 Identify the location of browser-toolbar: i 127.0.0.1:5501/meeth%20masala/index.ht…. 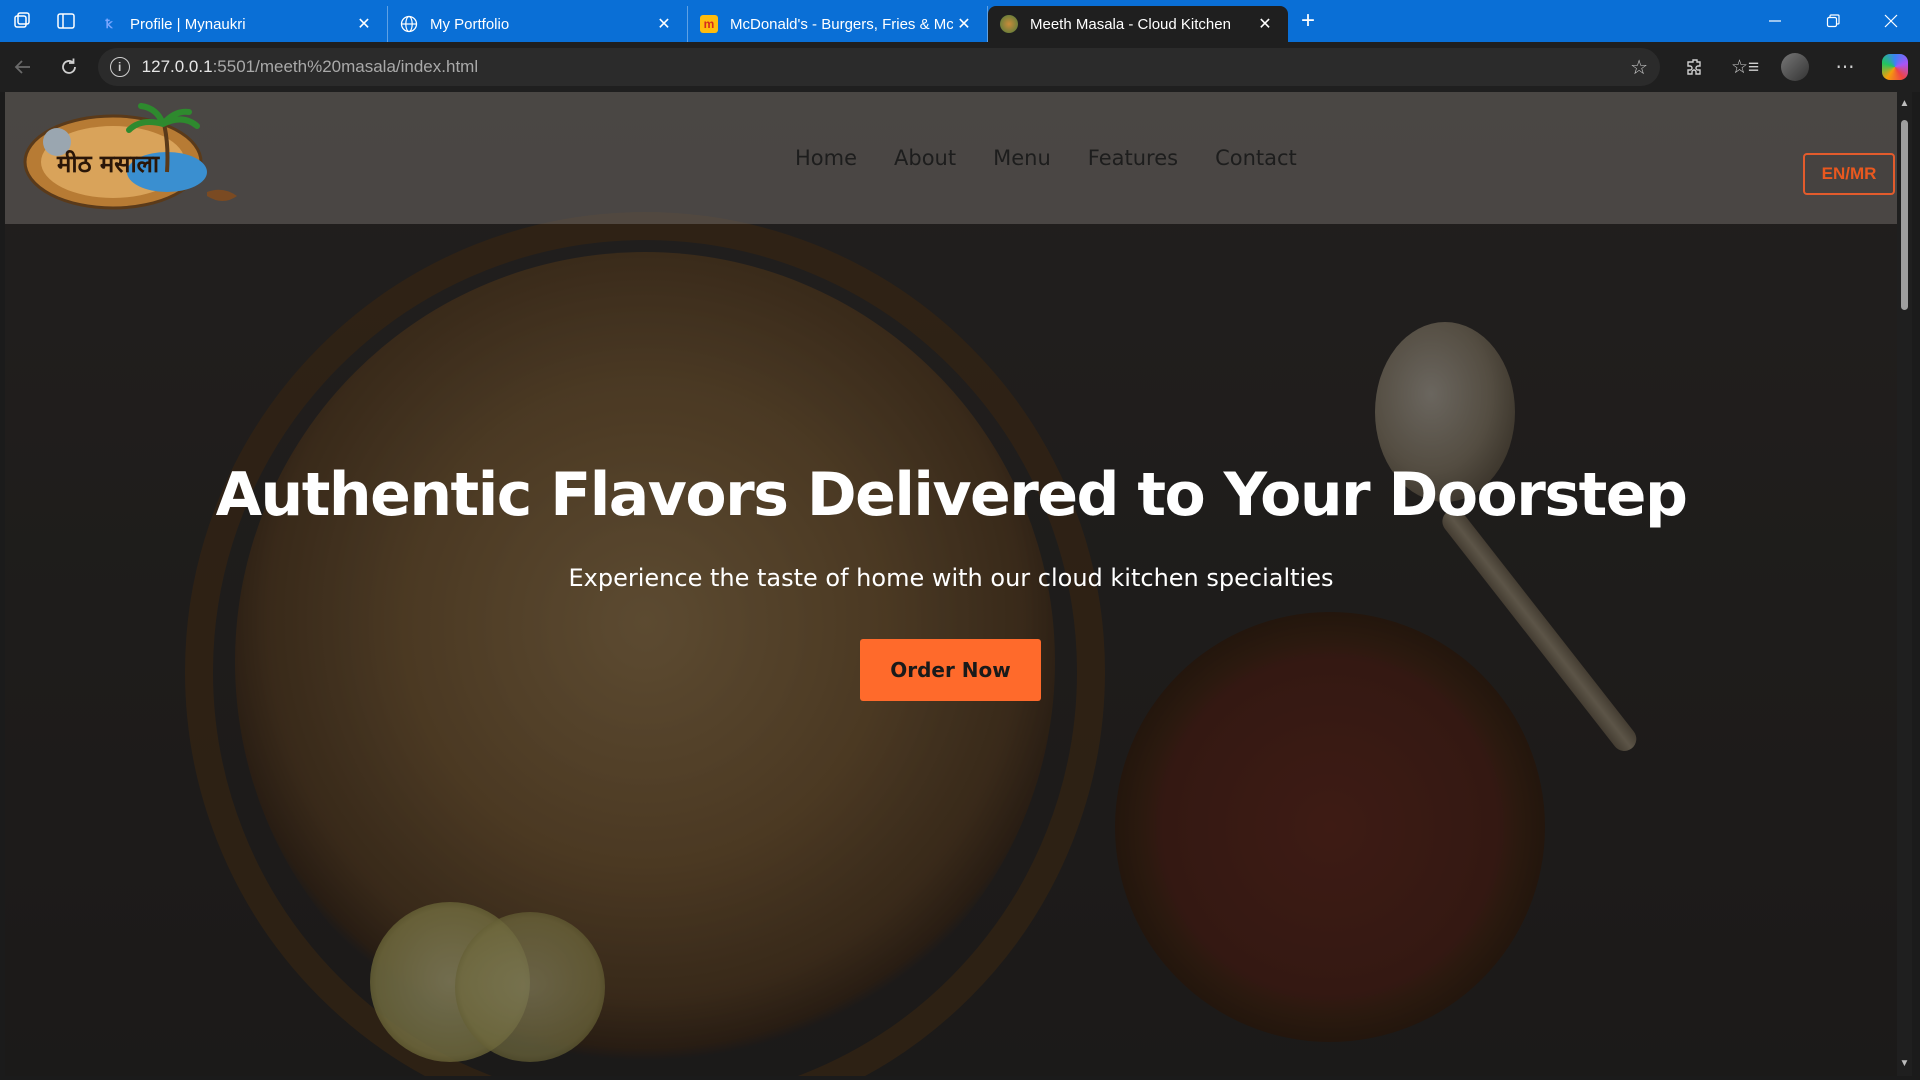
(960, 67).